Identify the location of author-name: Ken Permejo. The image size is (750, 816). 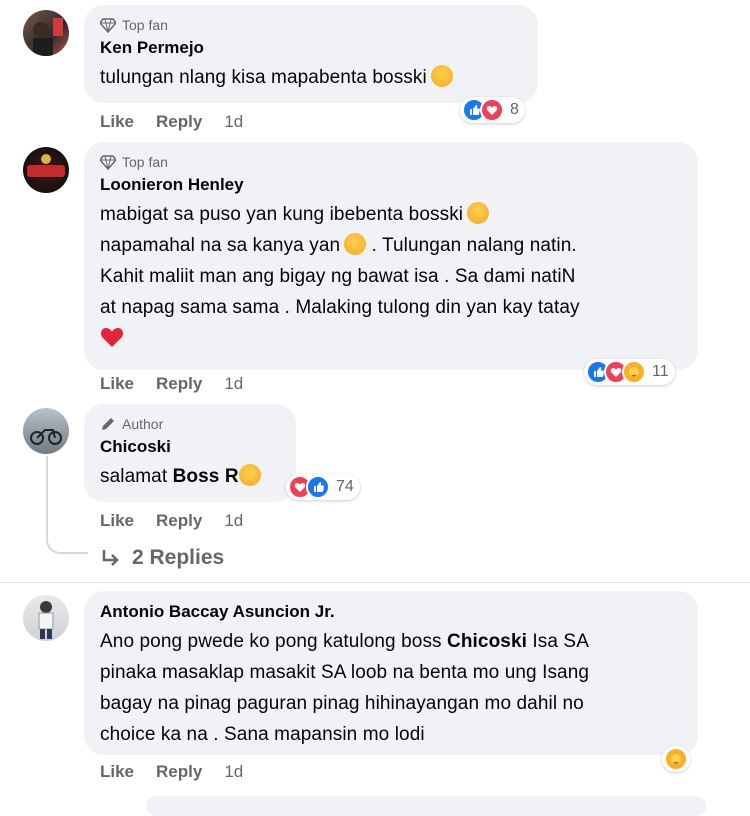
(311, 48).